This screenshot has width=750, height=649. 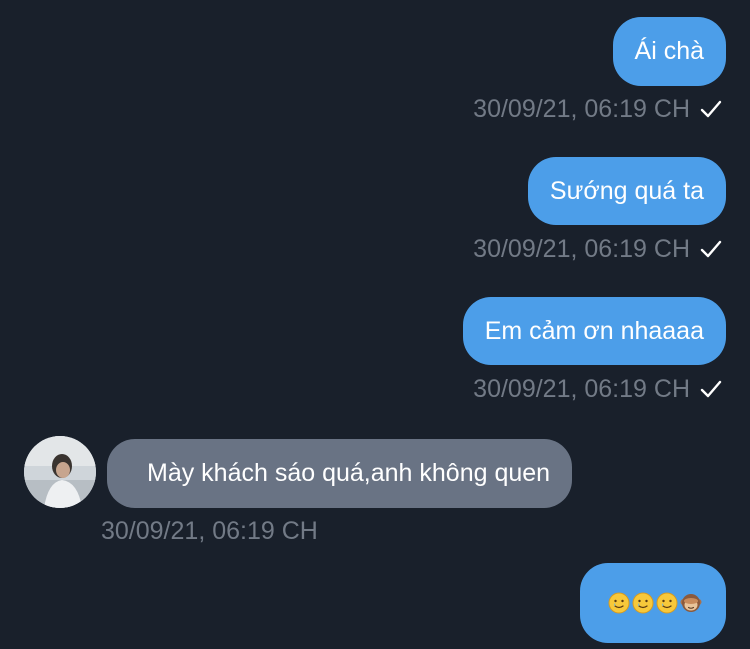 I want to click on avatar, so click(x=60, y=472).